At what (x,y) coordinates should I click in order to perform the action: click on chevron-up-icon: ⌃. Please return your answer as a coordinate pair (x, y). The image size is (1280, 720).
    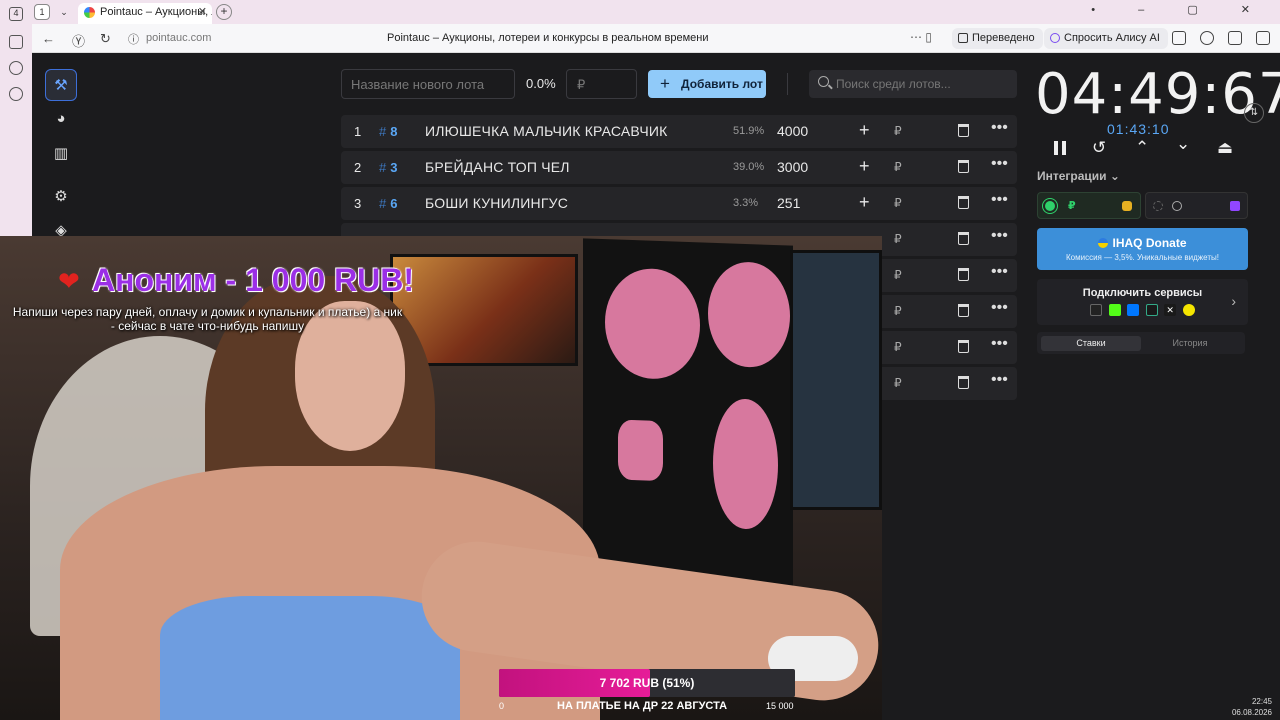
    Looking at the image, I should click on (1142, 148).